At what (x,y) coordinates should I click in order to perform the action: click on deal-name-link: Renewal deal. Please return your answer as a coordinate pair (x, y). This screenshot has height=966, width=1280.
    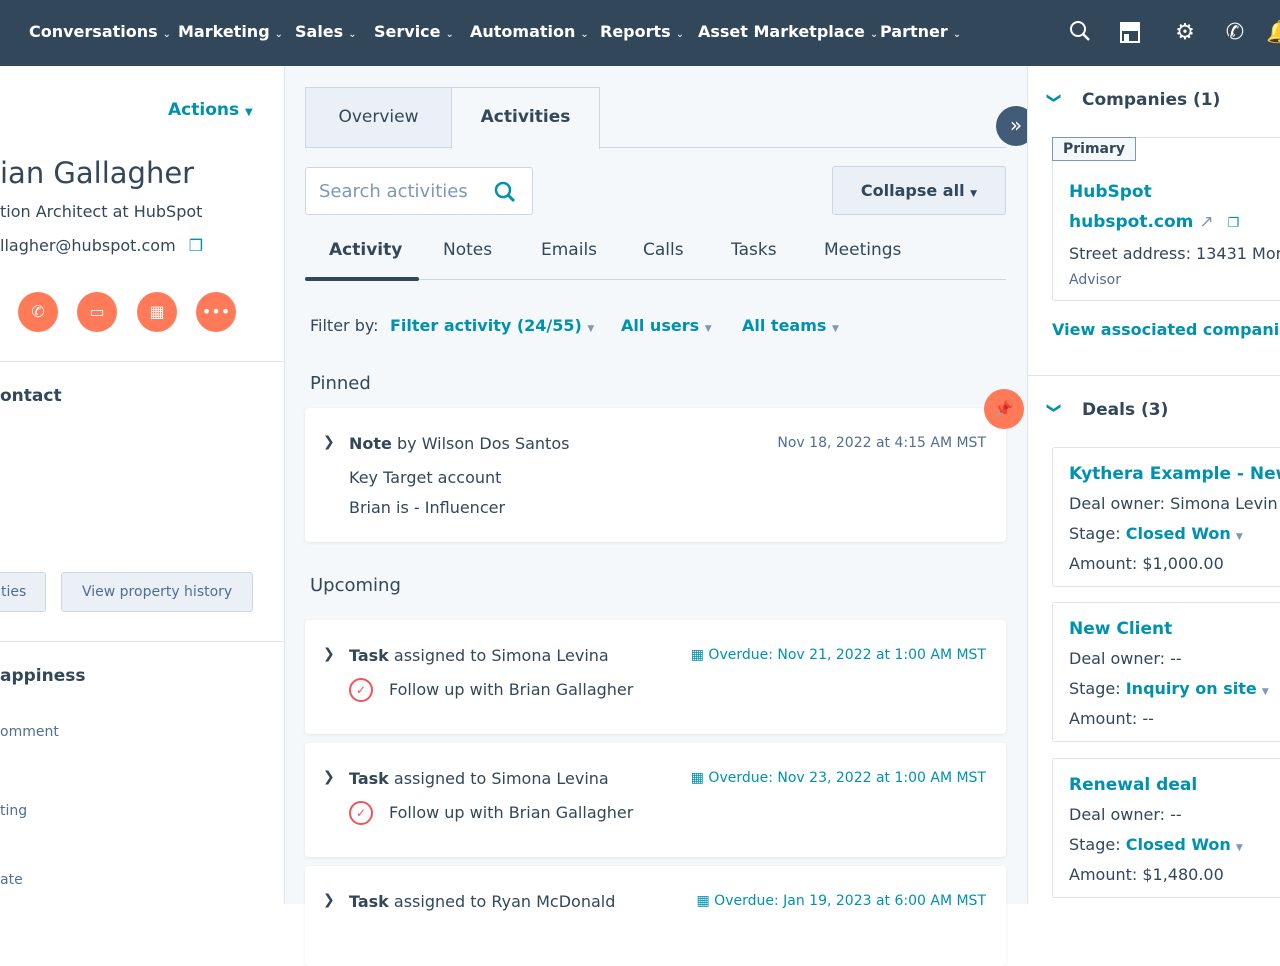
    Looking at the image, I should click on (1133, 785).